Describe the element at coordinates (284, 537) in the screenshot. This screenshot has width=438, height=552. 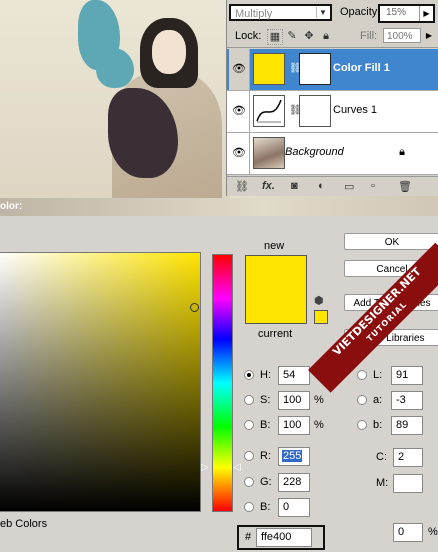
I see `hex-input: ffe400` at that location.